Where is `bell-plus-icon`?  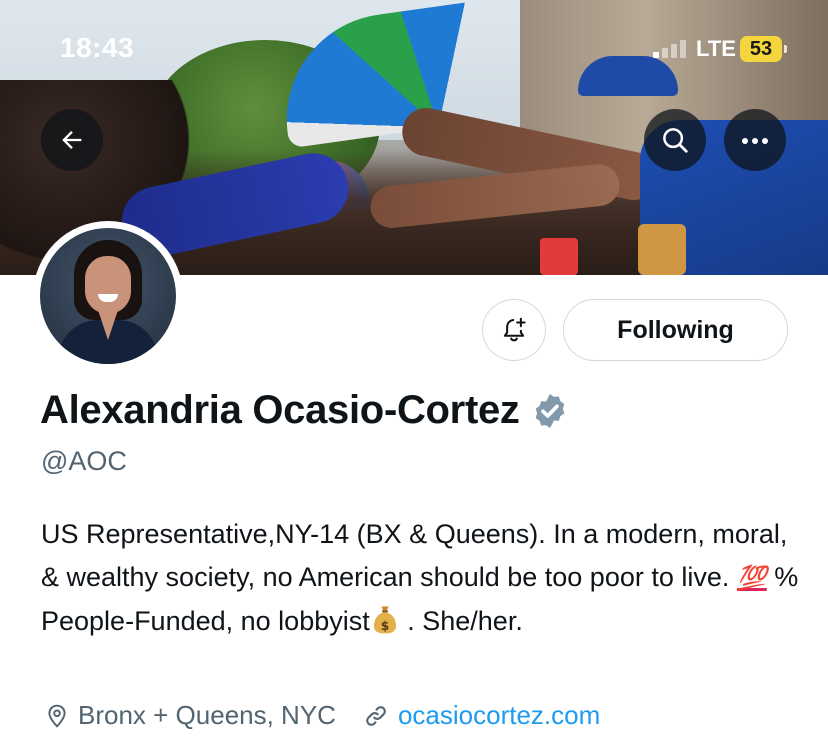
bell-plus-icon is located at coordinates (514, 329).